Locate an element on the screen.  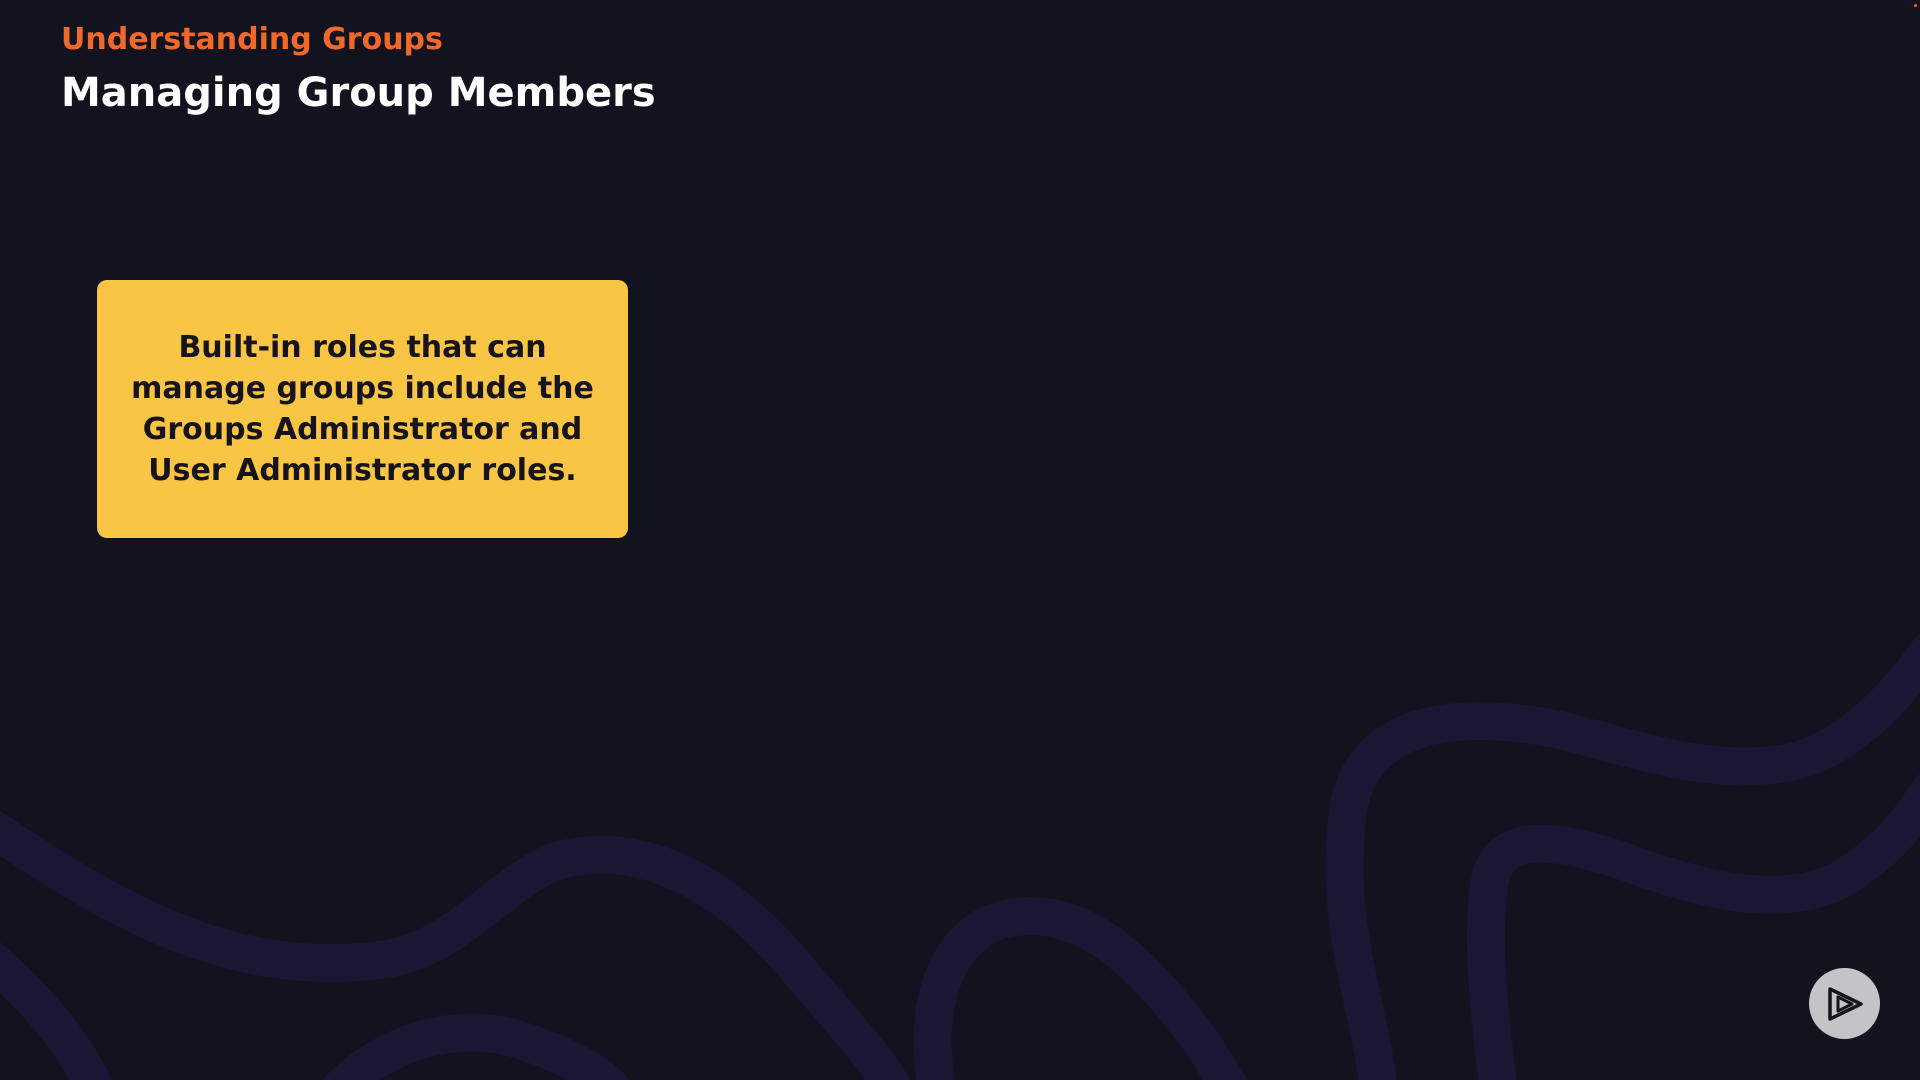
play-triangle-icon is located at coordinates (1845, 1003).